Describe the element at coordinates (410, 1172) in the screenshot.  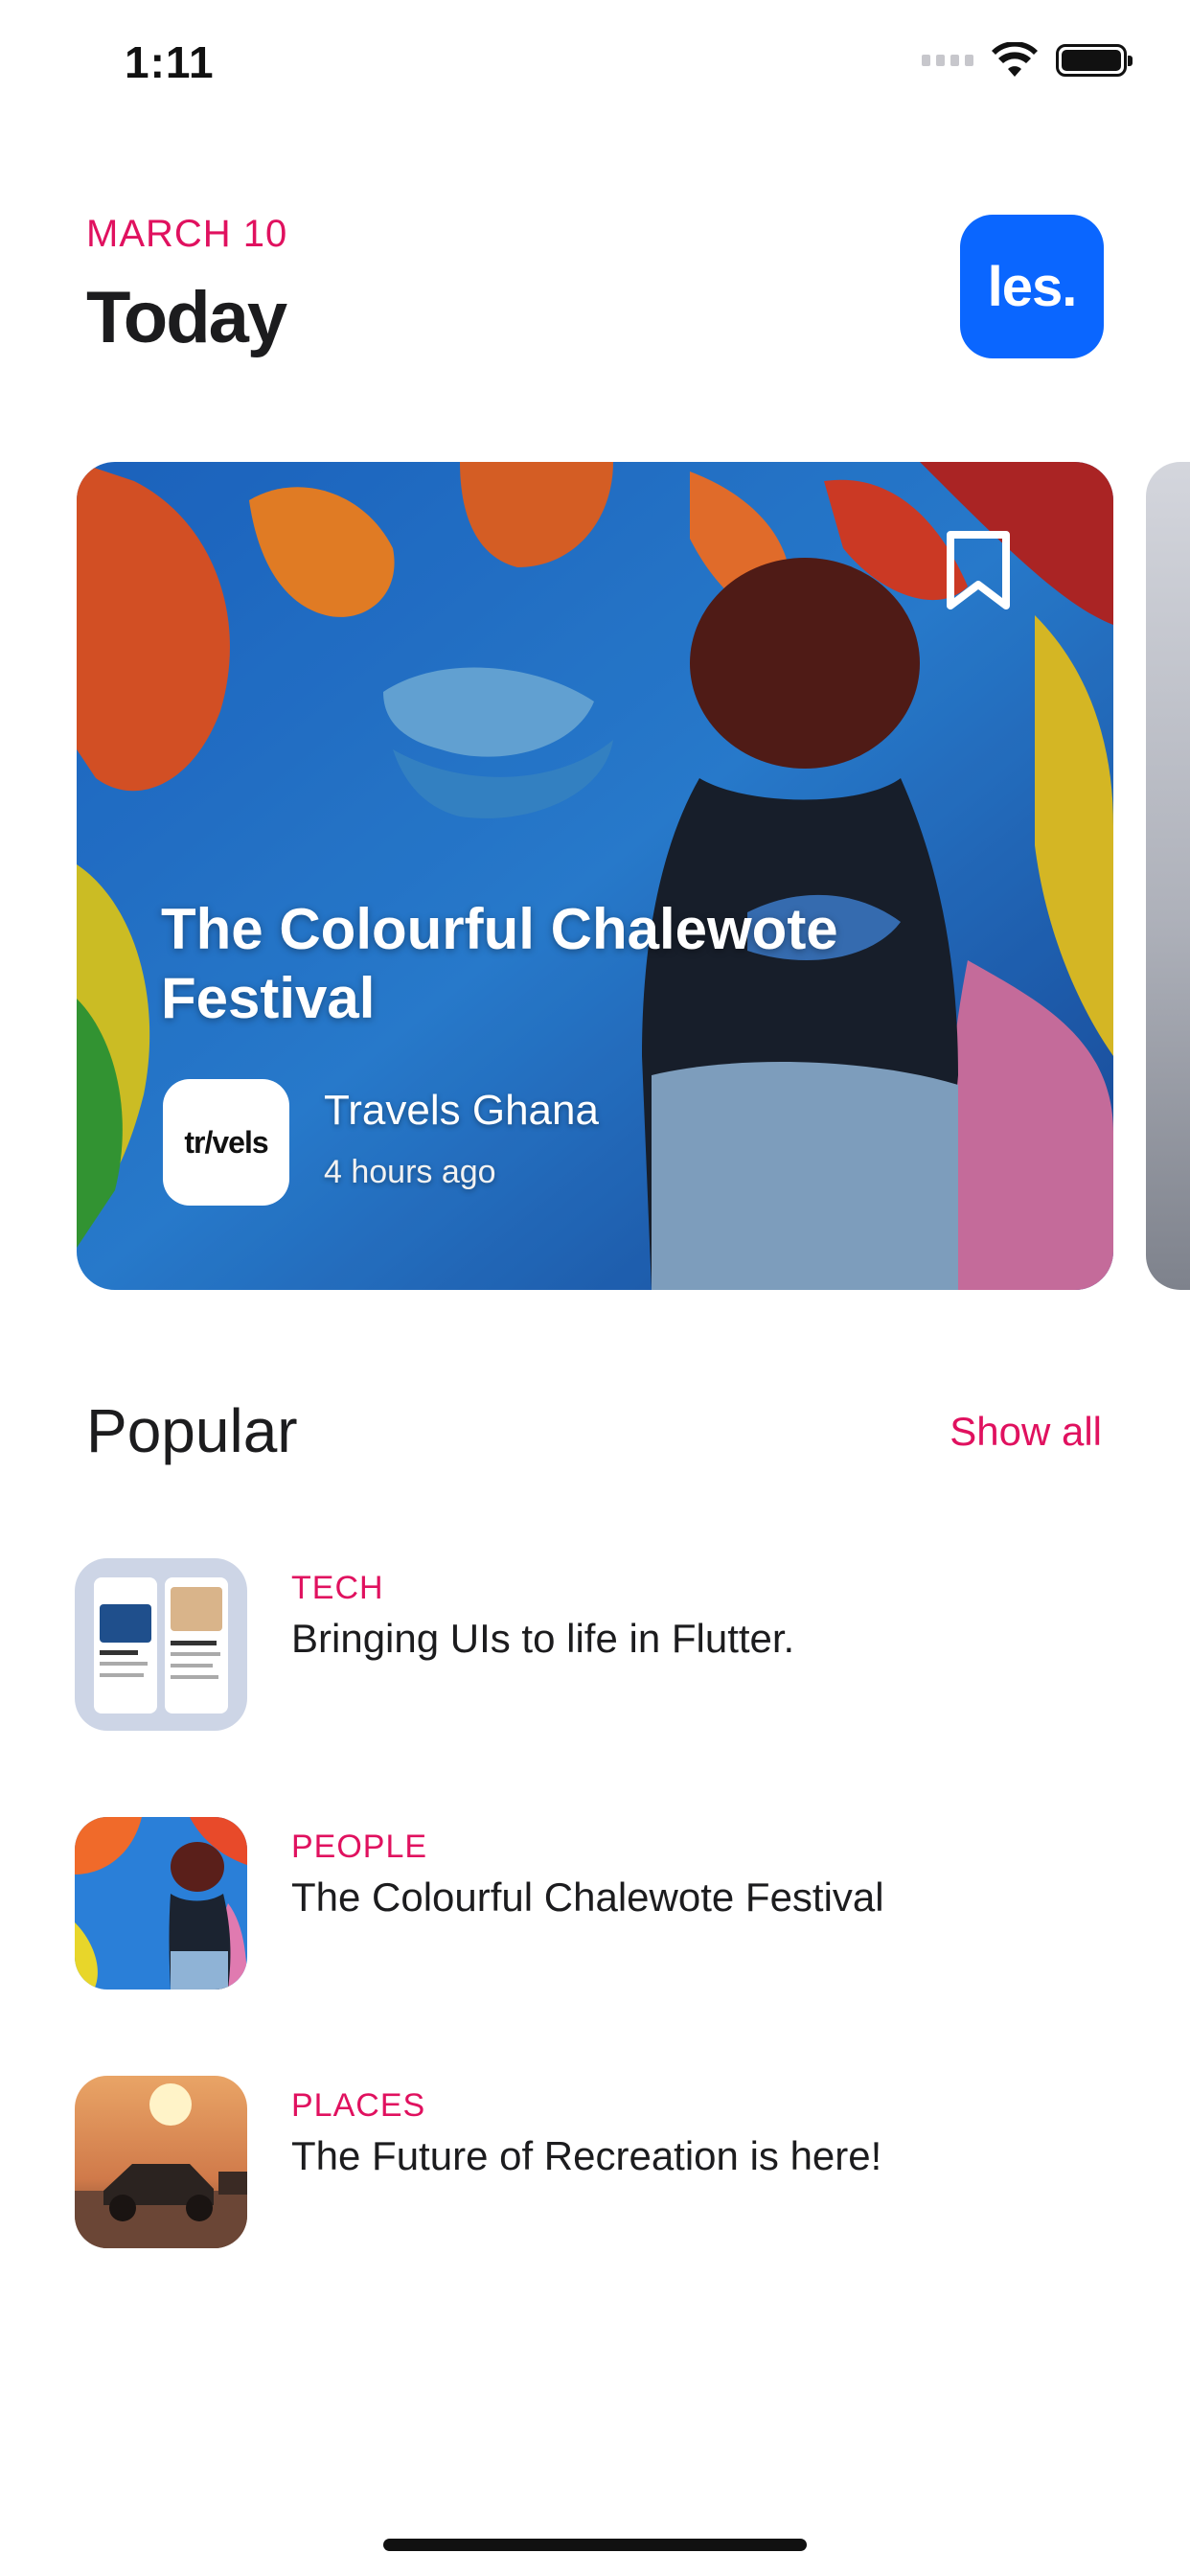
I see `publish-time: 4 hours ago` at that location.